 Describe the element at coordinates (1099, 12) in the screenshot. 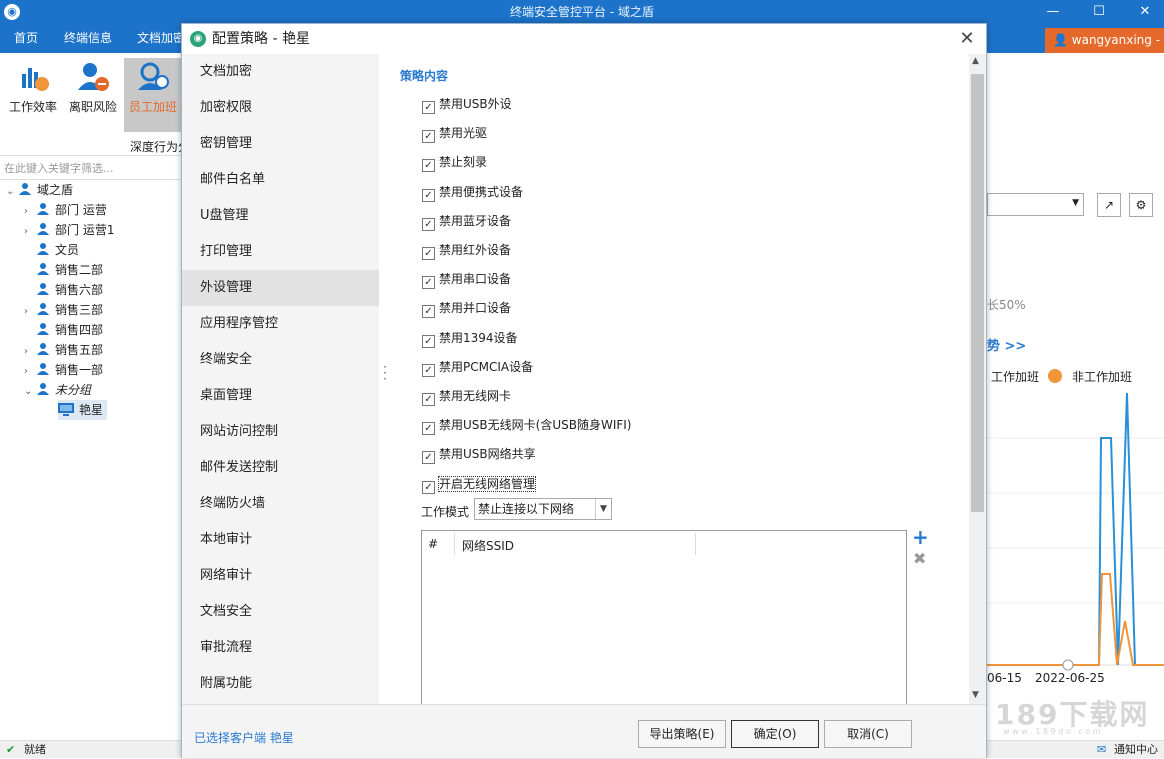

I see `maximize-button: ☐` at that location.